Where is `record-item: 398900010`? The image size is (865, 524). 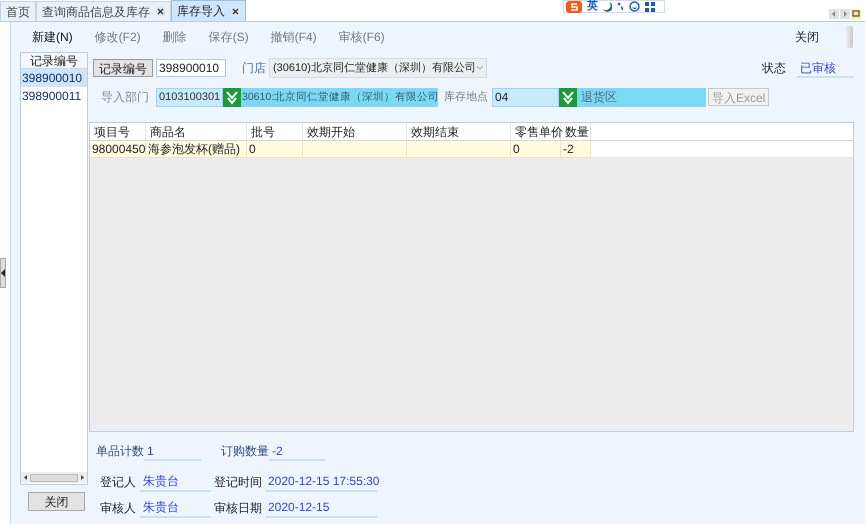 record-item: 398900010 is located at coordinates (54, 78).